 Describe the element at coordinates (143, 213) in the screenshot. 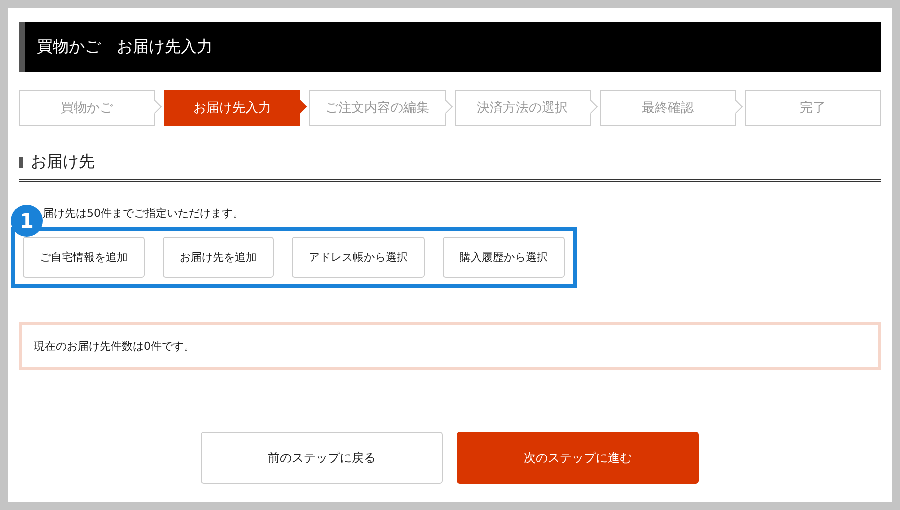

I see `note-text: 届け先は50件までご指定いただけます。` at that location.